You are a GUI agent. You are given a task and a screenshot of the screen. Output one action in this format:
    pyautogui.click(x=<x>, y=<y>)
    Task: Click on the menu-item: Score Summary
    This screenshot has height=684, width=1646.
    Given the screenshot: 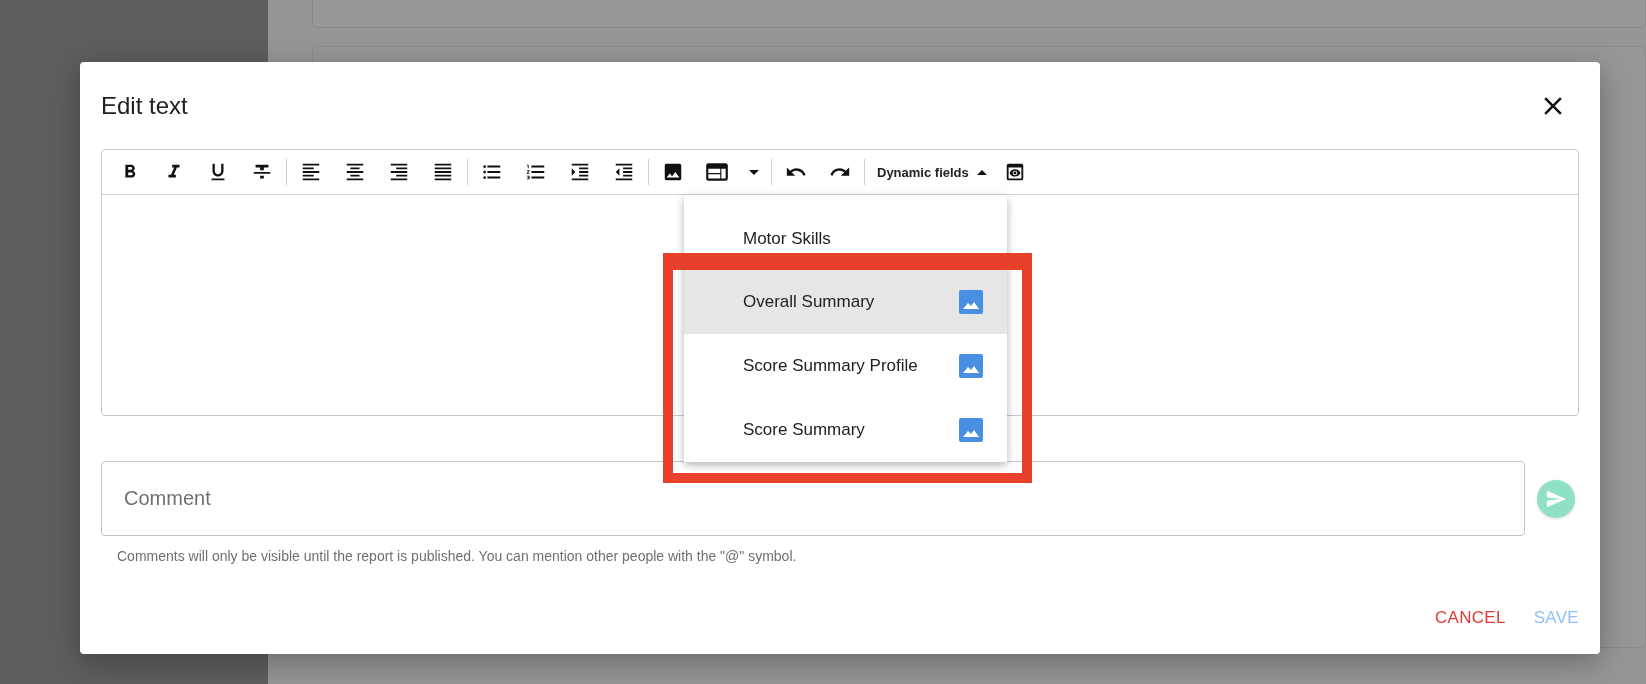 What is the action you would take?
    pyautogui.click(x=845, y=430)
    